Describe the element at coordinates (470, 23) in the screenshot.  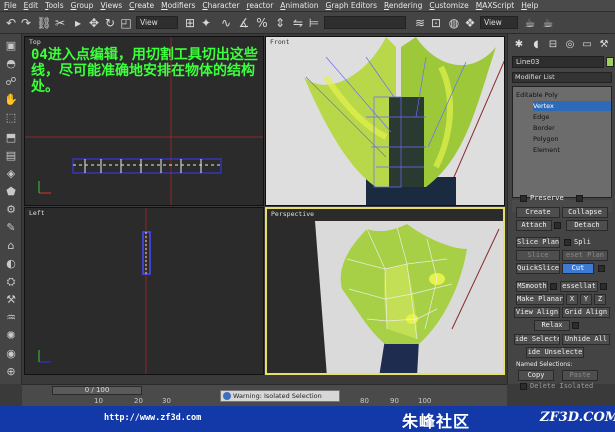
I see `render-scene-icon: ❖` at that location.